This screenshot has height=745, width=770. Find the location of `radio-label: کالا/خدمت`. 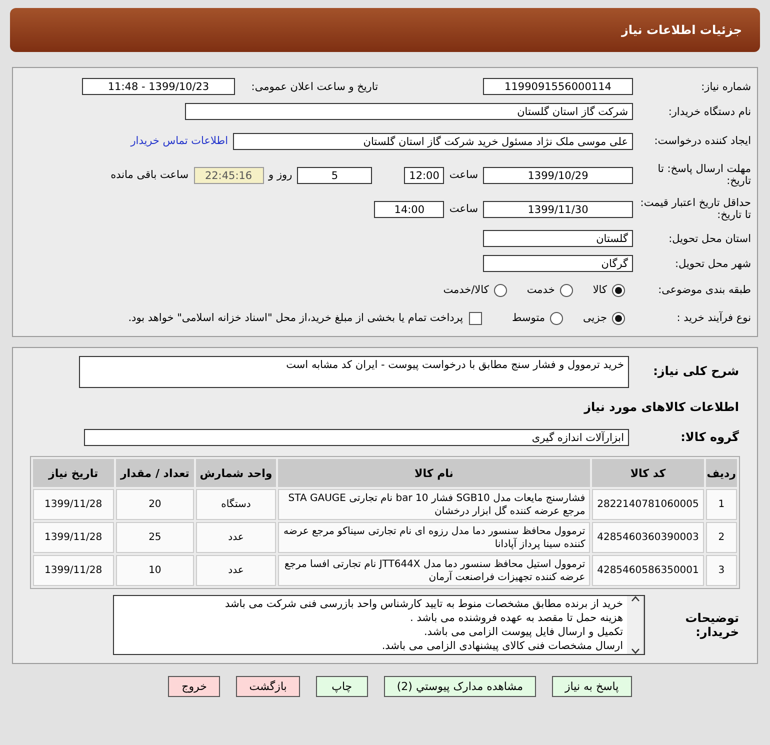

radio-label: کالا/خدمت is located at coordinates (466, 290).